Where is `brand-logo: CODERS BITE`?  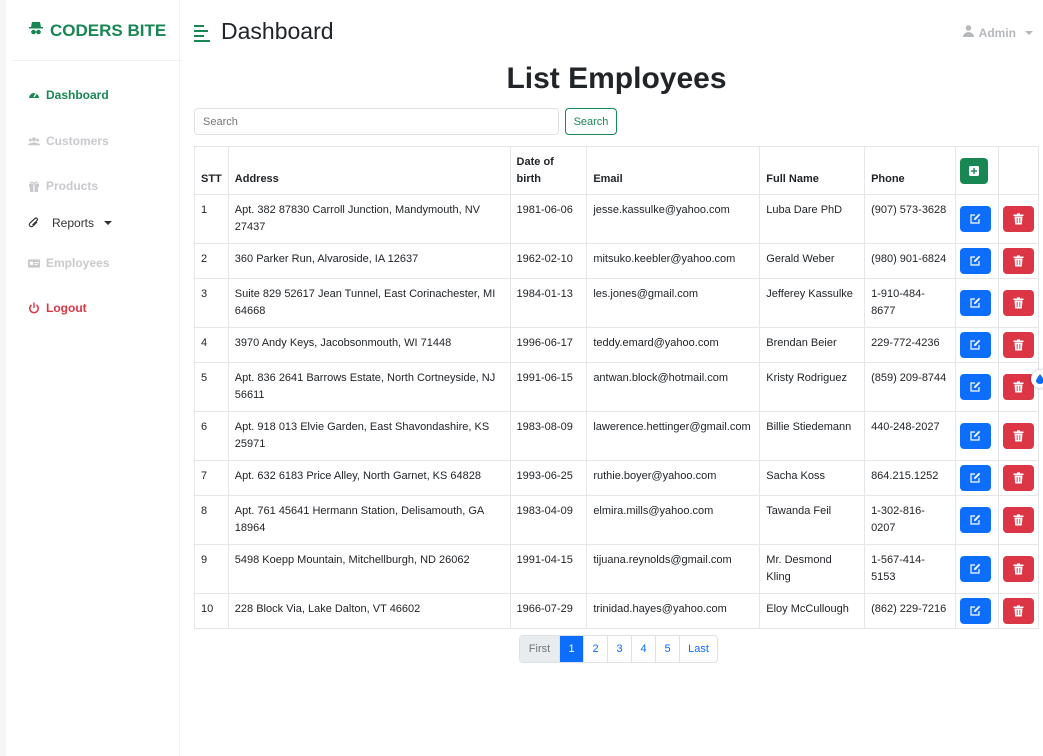
brand-logo: CODERS BITE is located at coordinates (97, 30).